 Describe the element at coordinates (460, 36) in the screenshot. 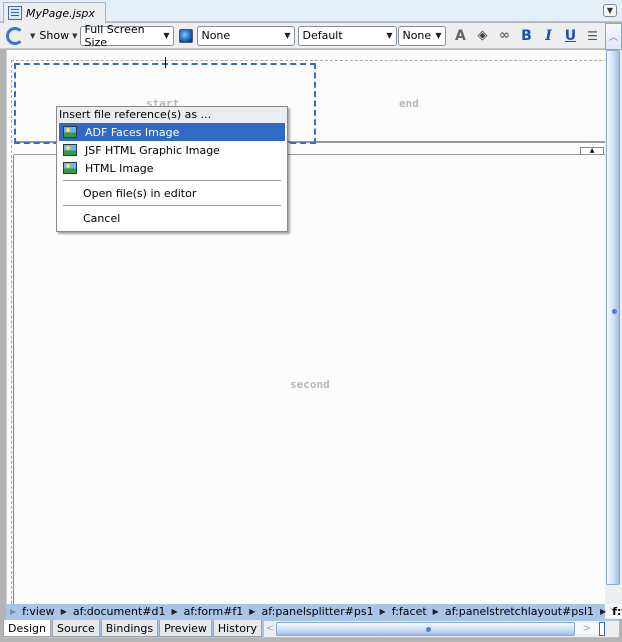

I see `style-selector-icon: A` at that location.